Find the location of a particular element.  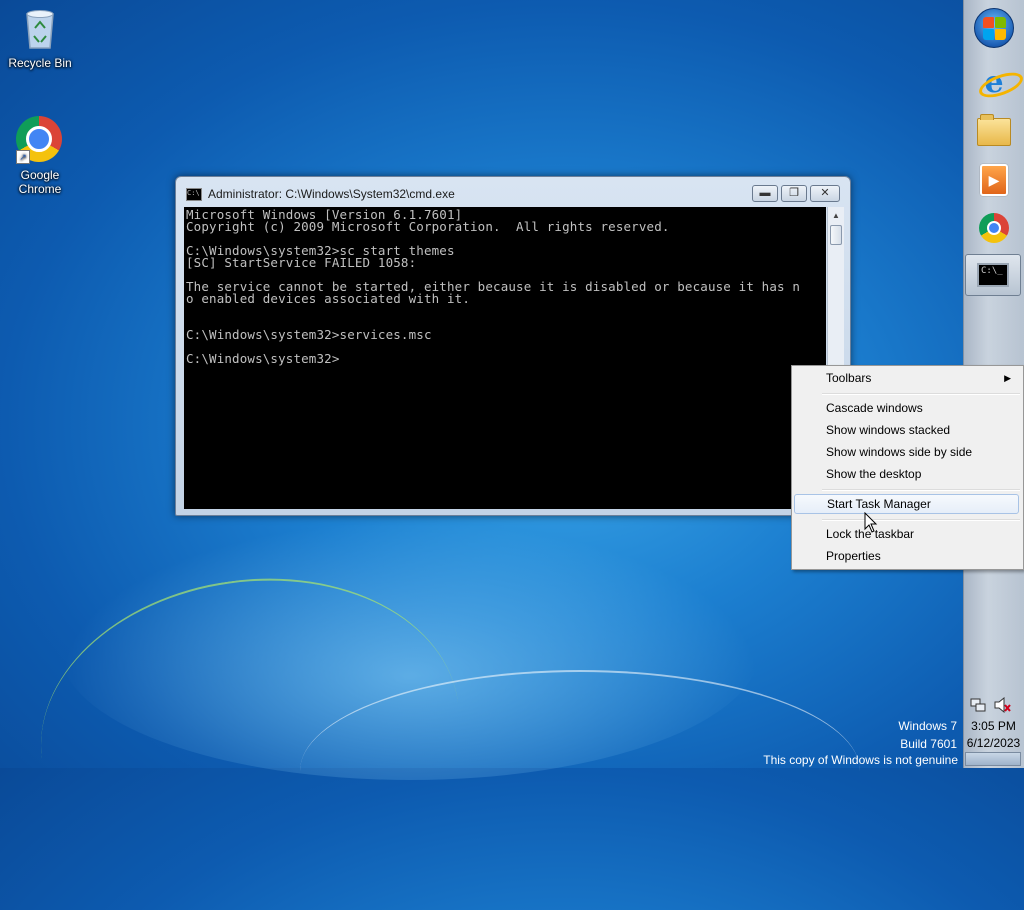

chrome-icon is located at coordinates (994, 228).